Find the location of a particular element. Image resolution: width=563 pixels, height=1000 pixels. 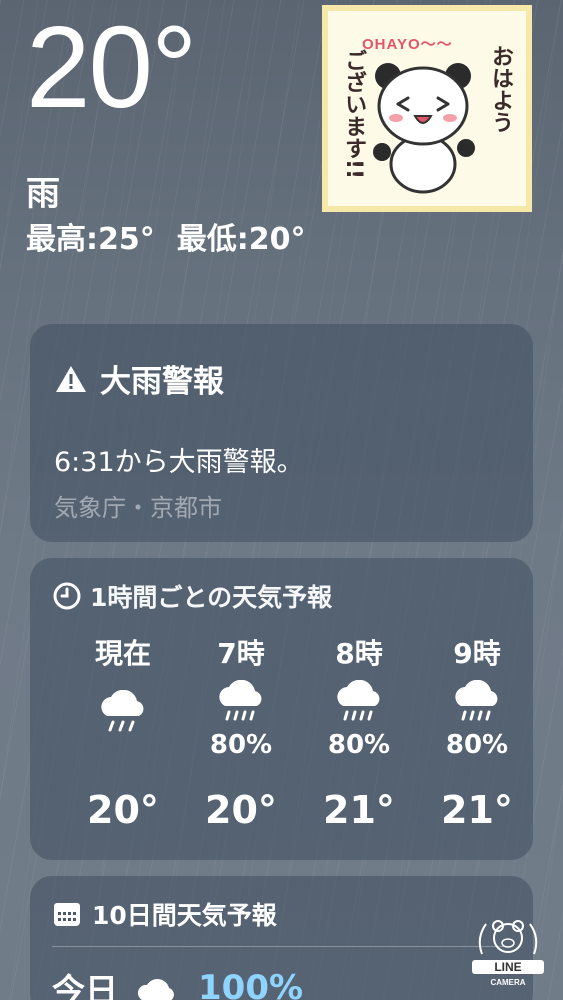

hour-label: 7時 is located at coordinates (241, 653).